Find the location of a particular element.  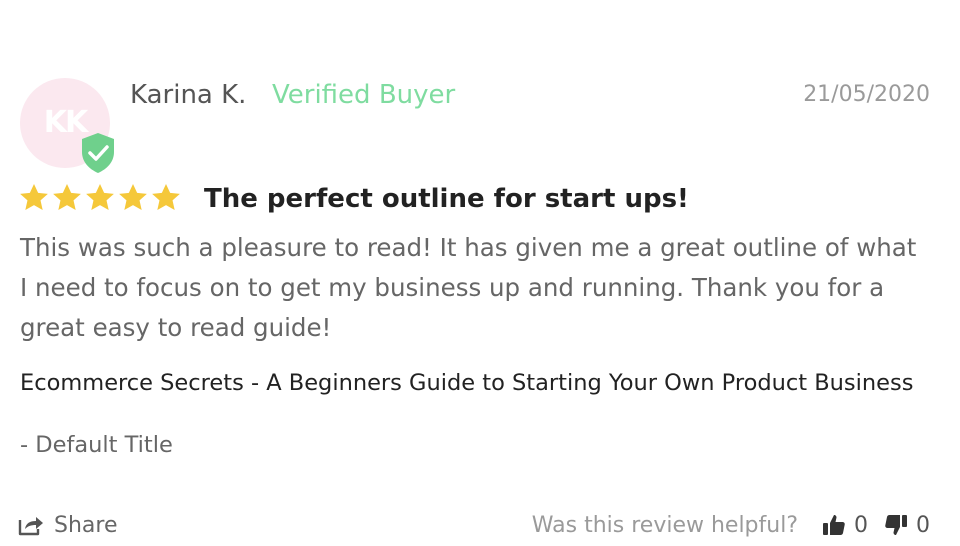

thumbs-down-button: 0 is located at coordinates (907, 525).